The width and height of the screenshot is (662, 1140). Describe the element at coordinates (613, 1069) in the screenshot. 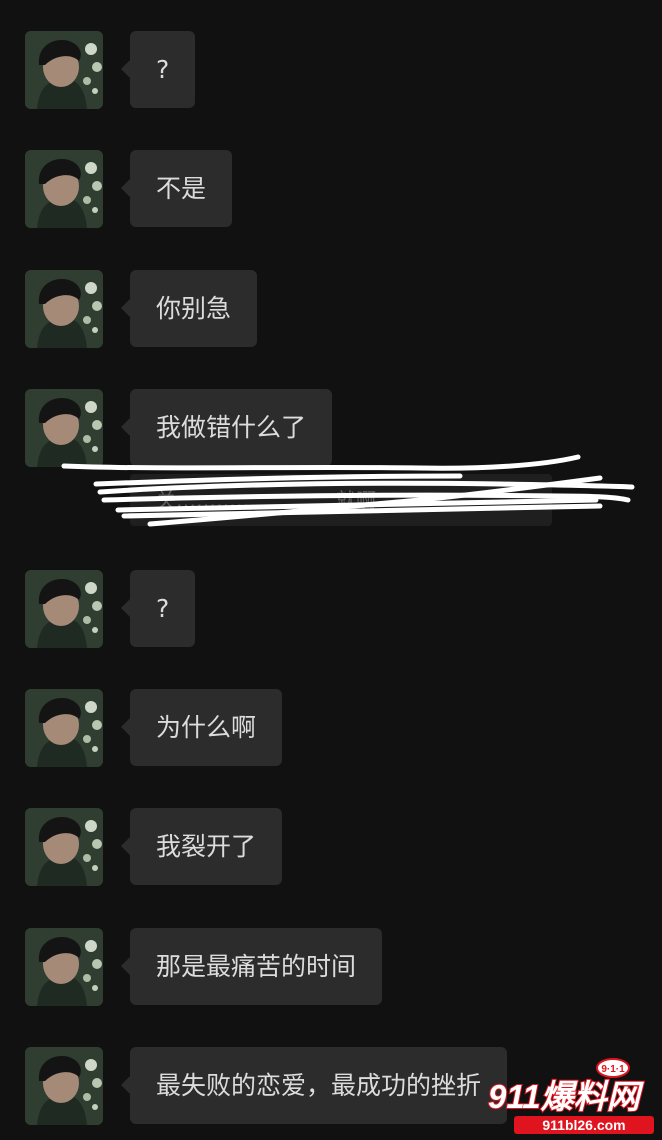

I see `watermark-badge: 9·1·1` at that location.